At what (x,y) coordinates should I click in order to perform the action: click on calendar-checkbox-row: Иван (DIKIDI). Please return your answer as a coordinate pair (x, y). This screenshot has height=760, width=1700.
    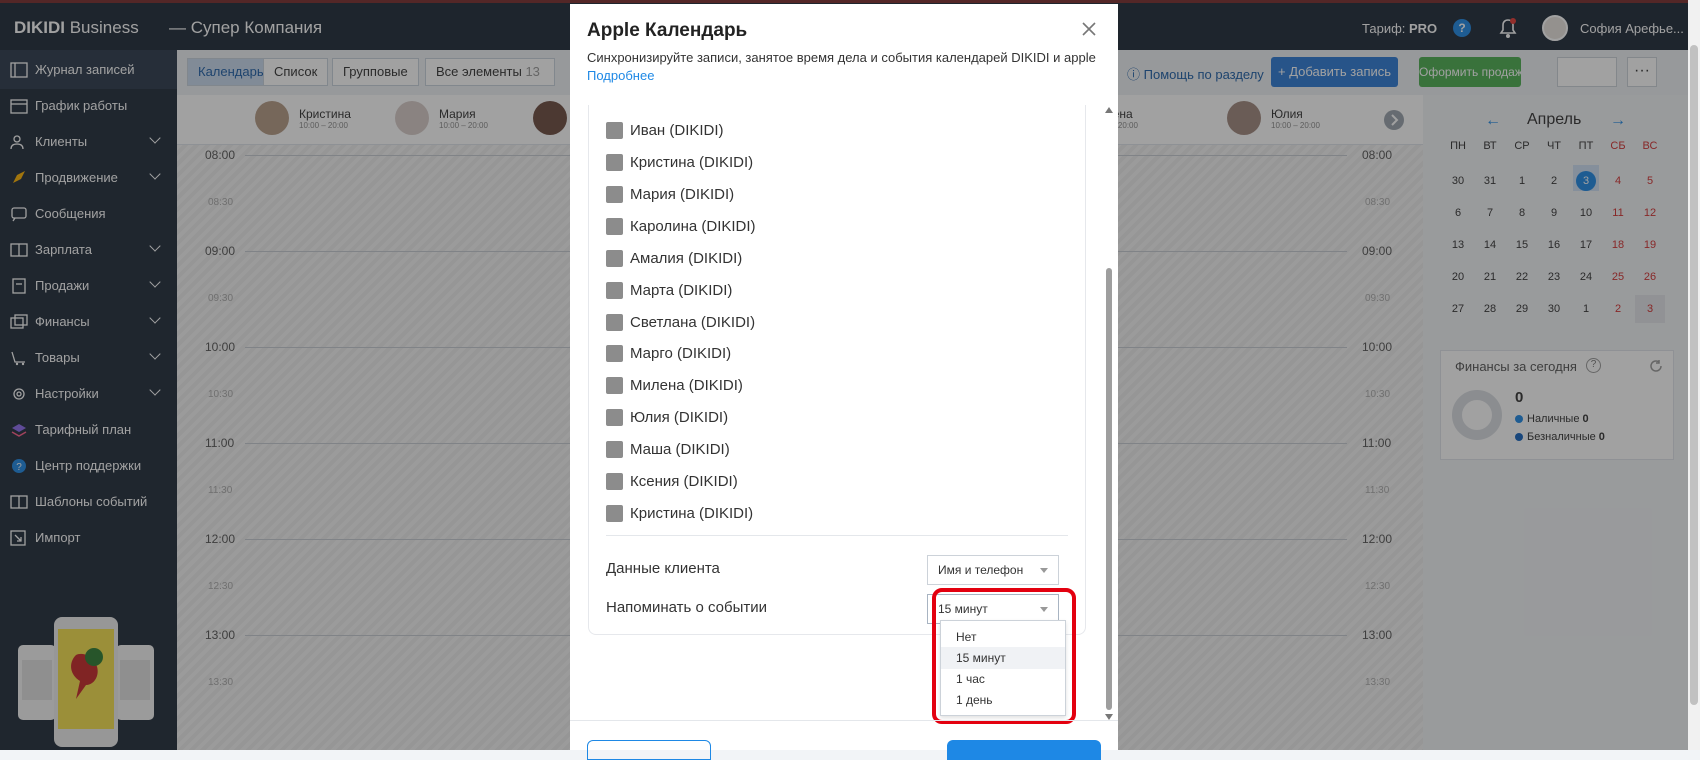
    Looking at the image, I should click on (665, 130).